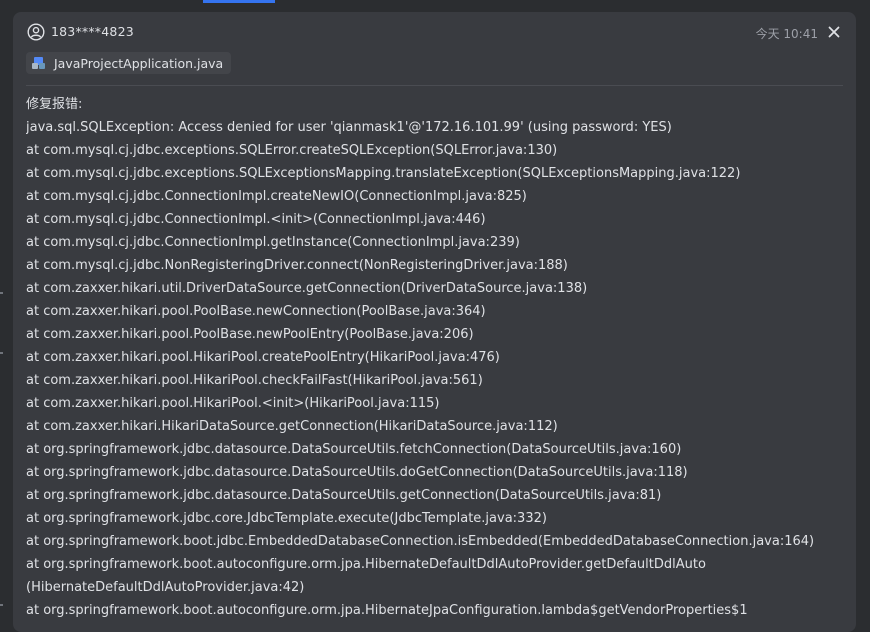  Describe the element at coordinates (434, 32) in the screenshot. I see `message-header: 183****4823 今天 10:41` at that location.